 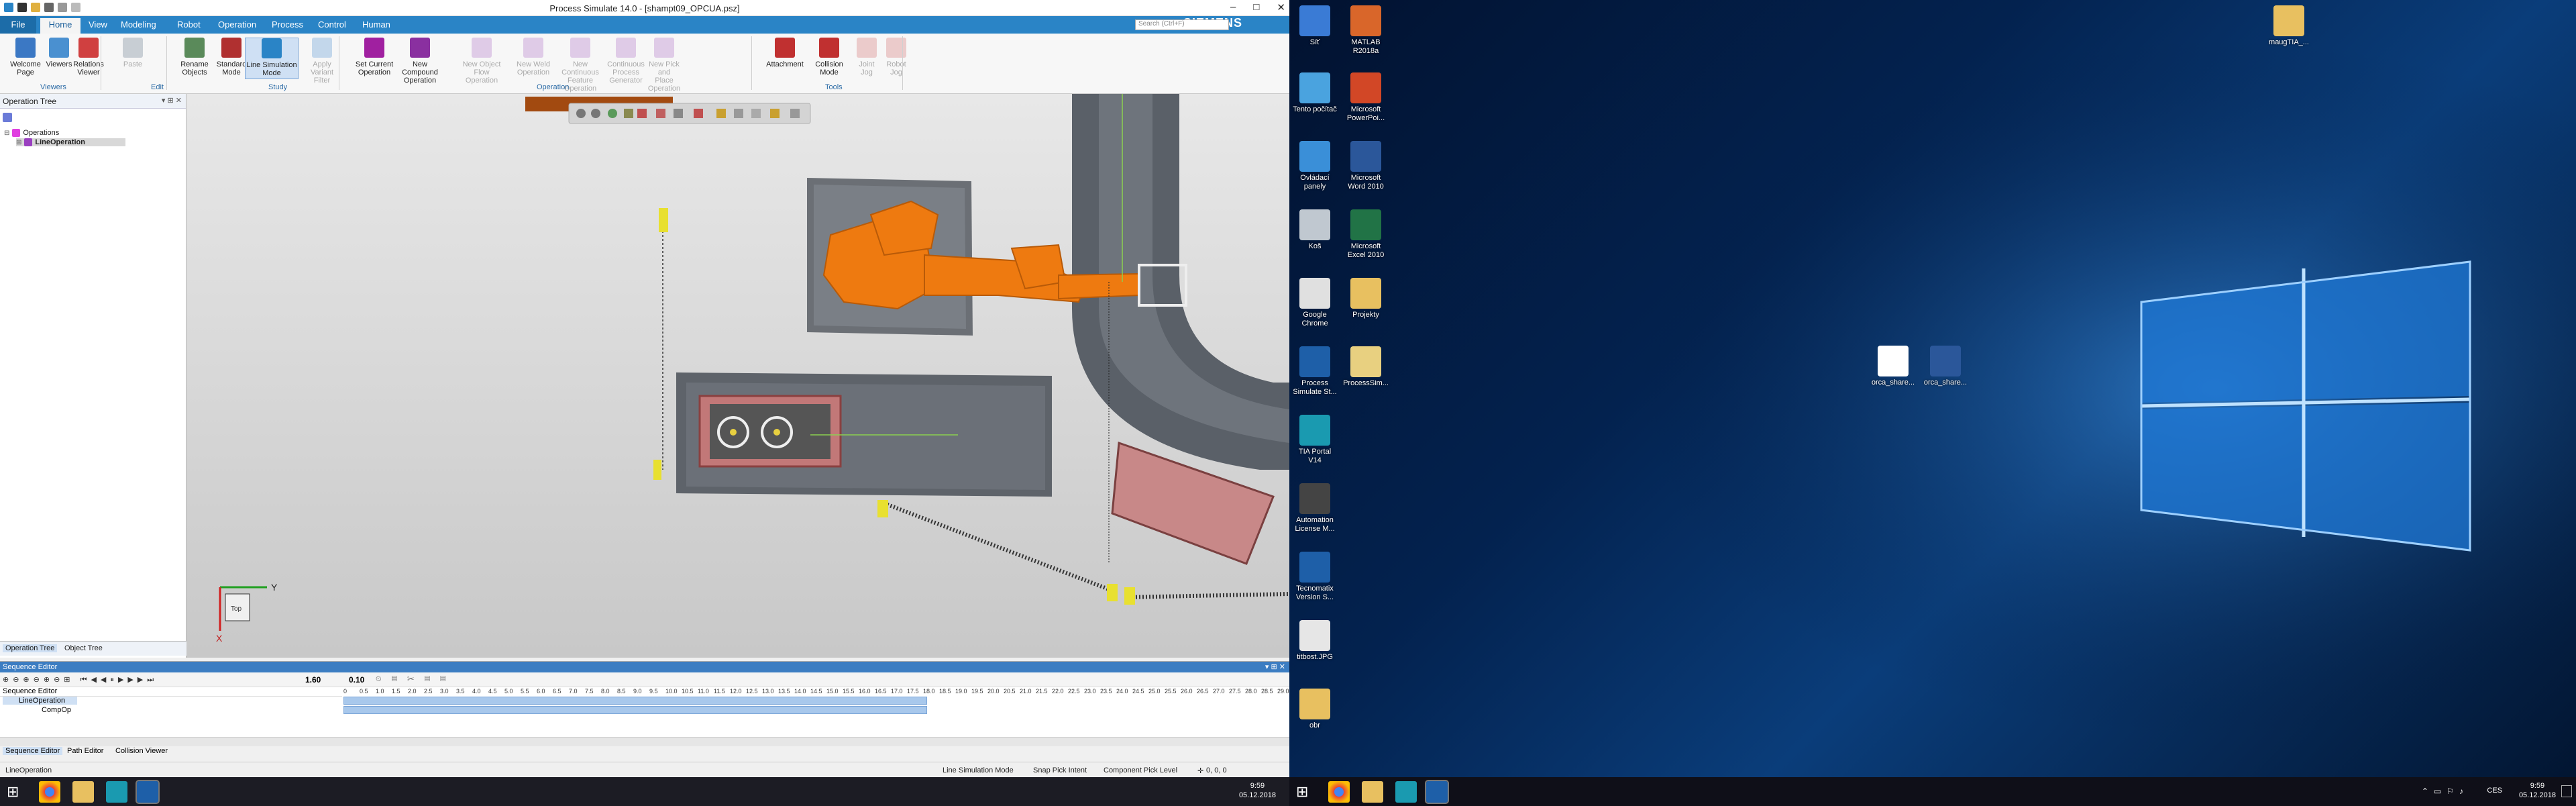 What do you see at coordinates (664, 48) in the screenshot?
I see `ribbon-button-icon` at bounding box center [664, 48].